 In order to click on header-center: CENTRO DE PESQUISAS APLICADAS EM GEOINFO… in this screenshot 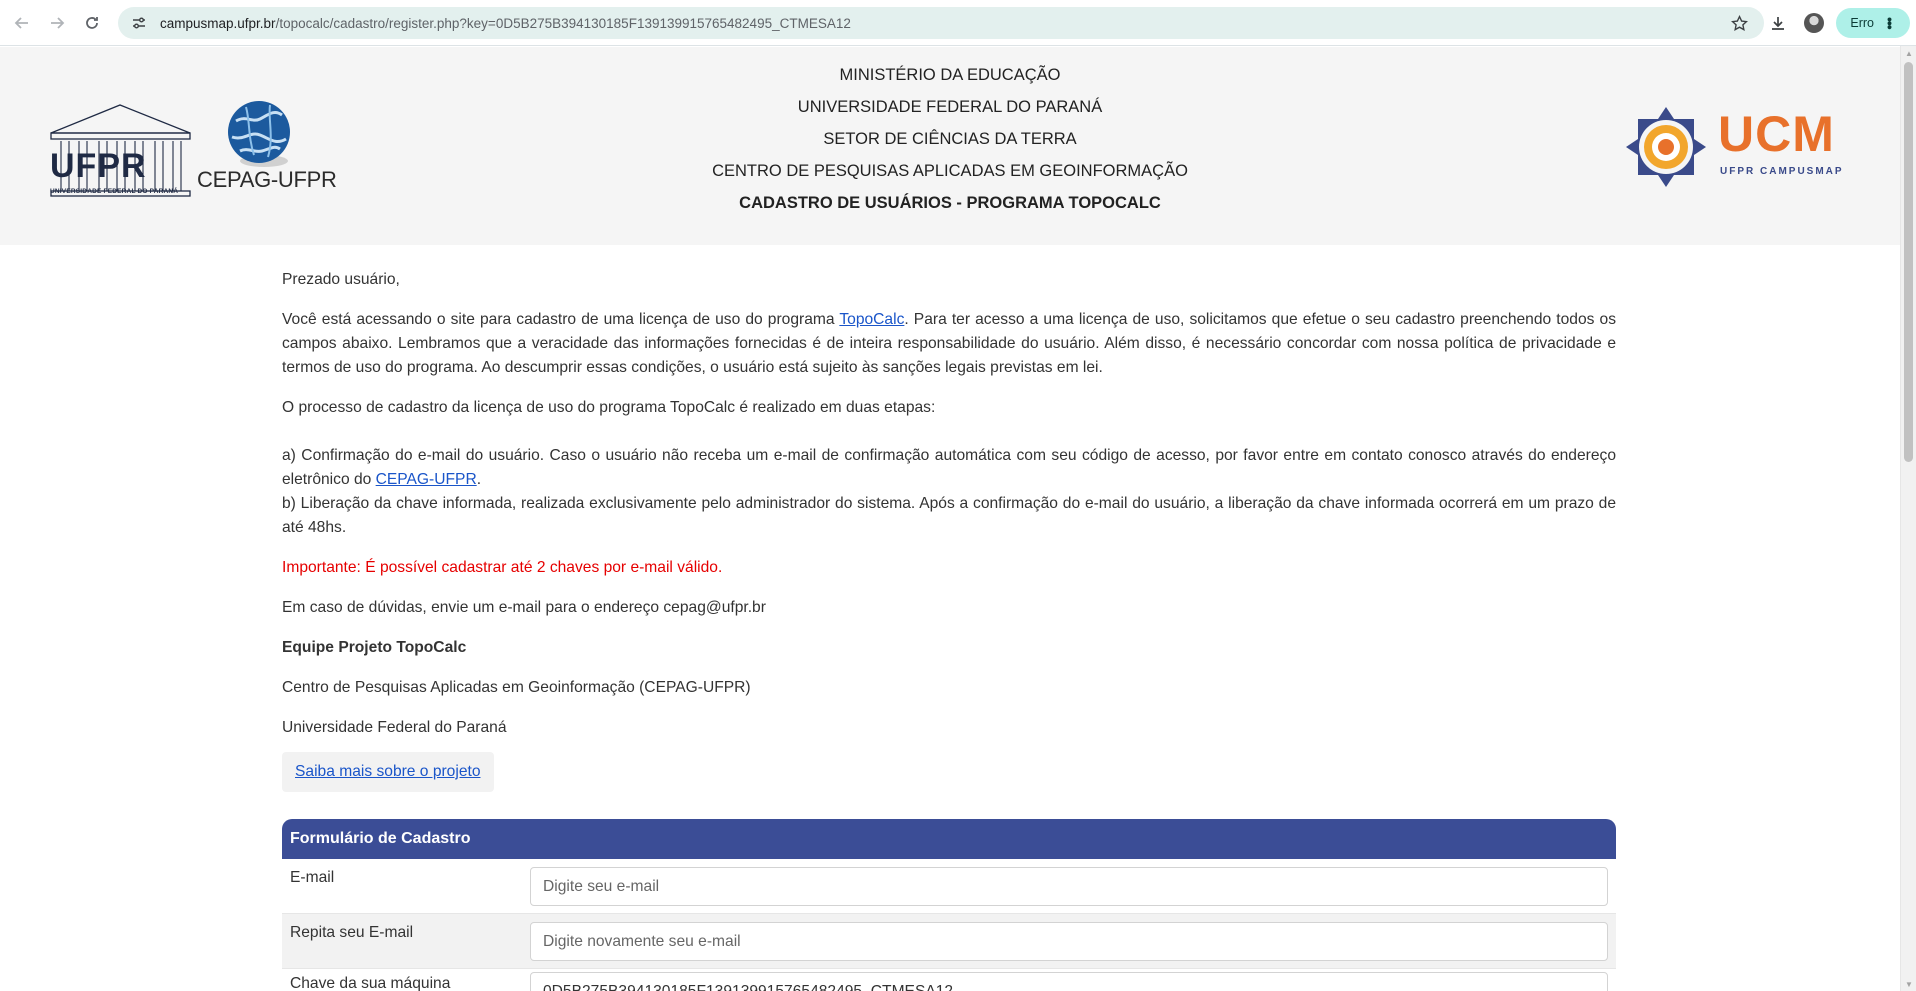, I will do `click(950, 171)`.